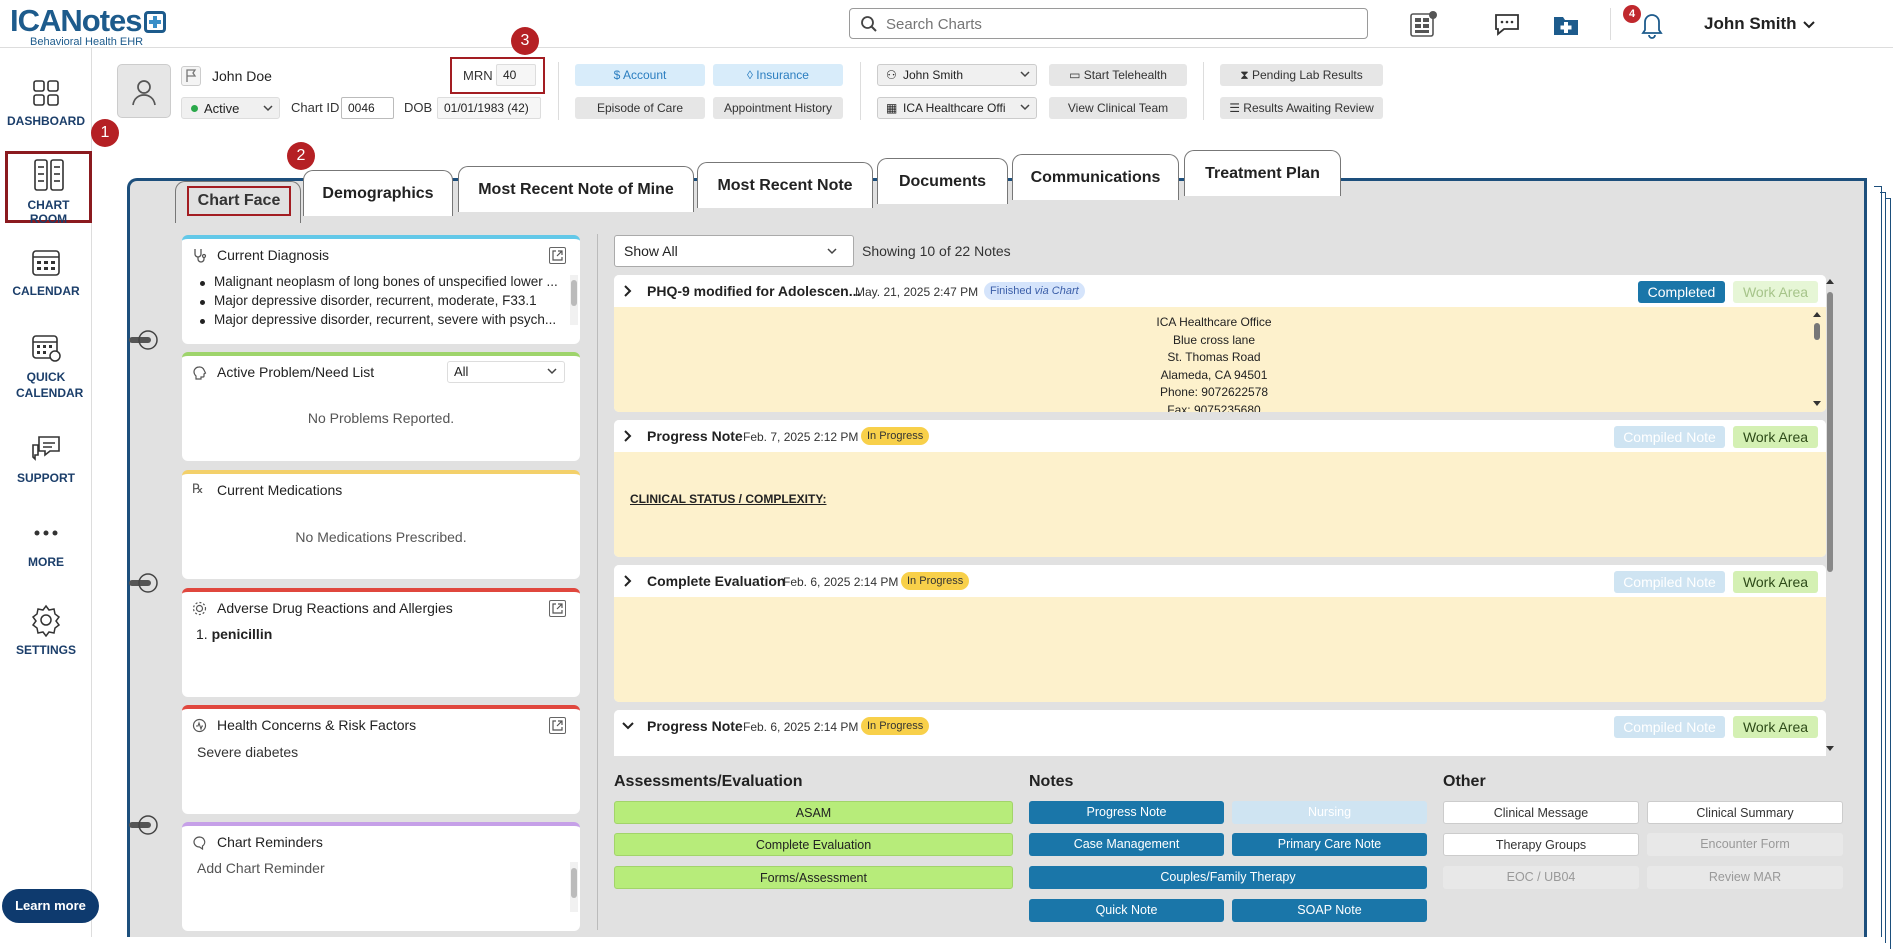 The width and height of the screenshot is (1893, 949). Describe the element at coordinates (1329, 812) in the screenshot. I see `nursing-button: Nursing` at that location.